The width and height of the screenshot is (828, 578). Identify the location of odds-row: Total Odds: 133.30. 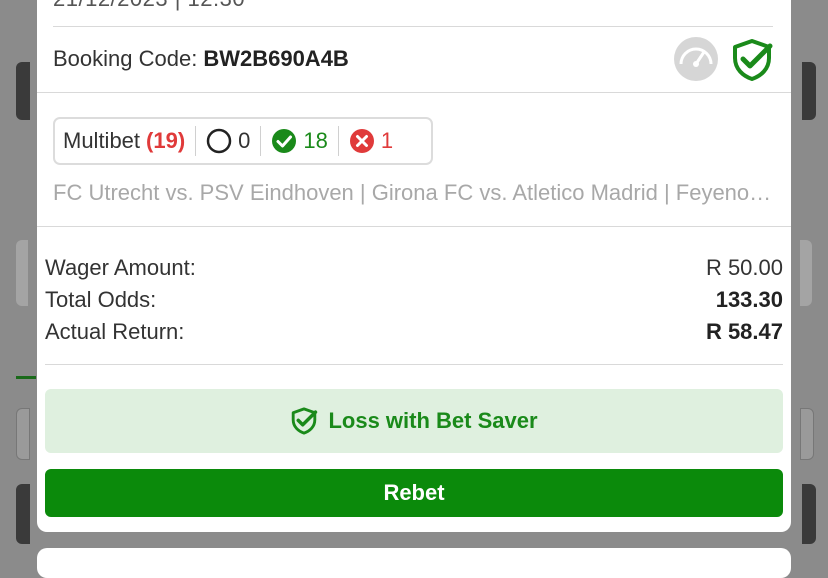
(414, 300).